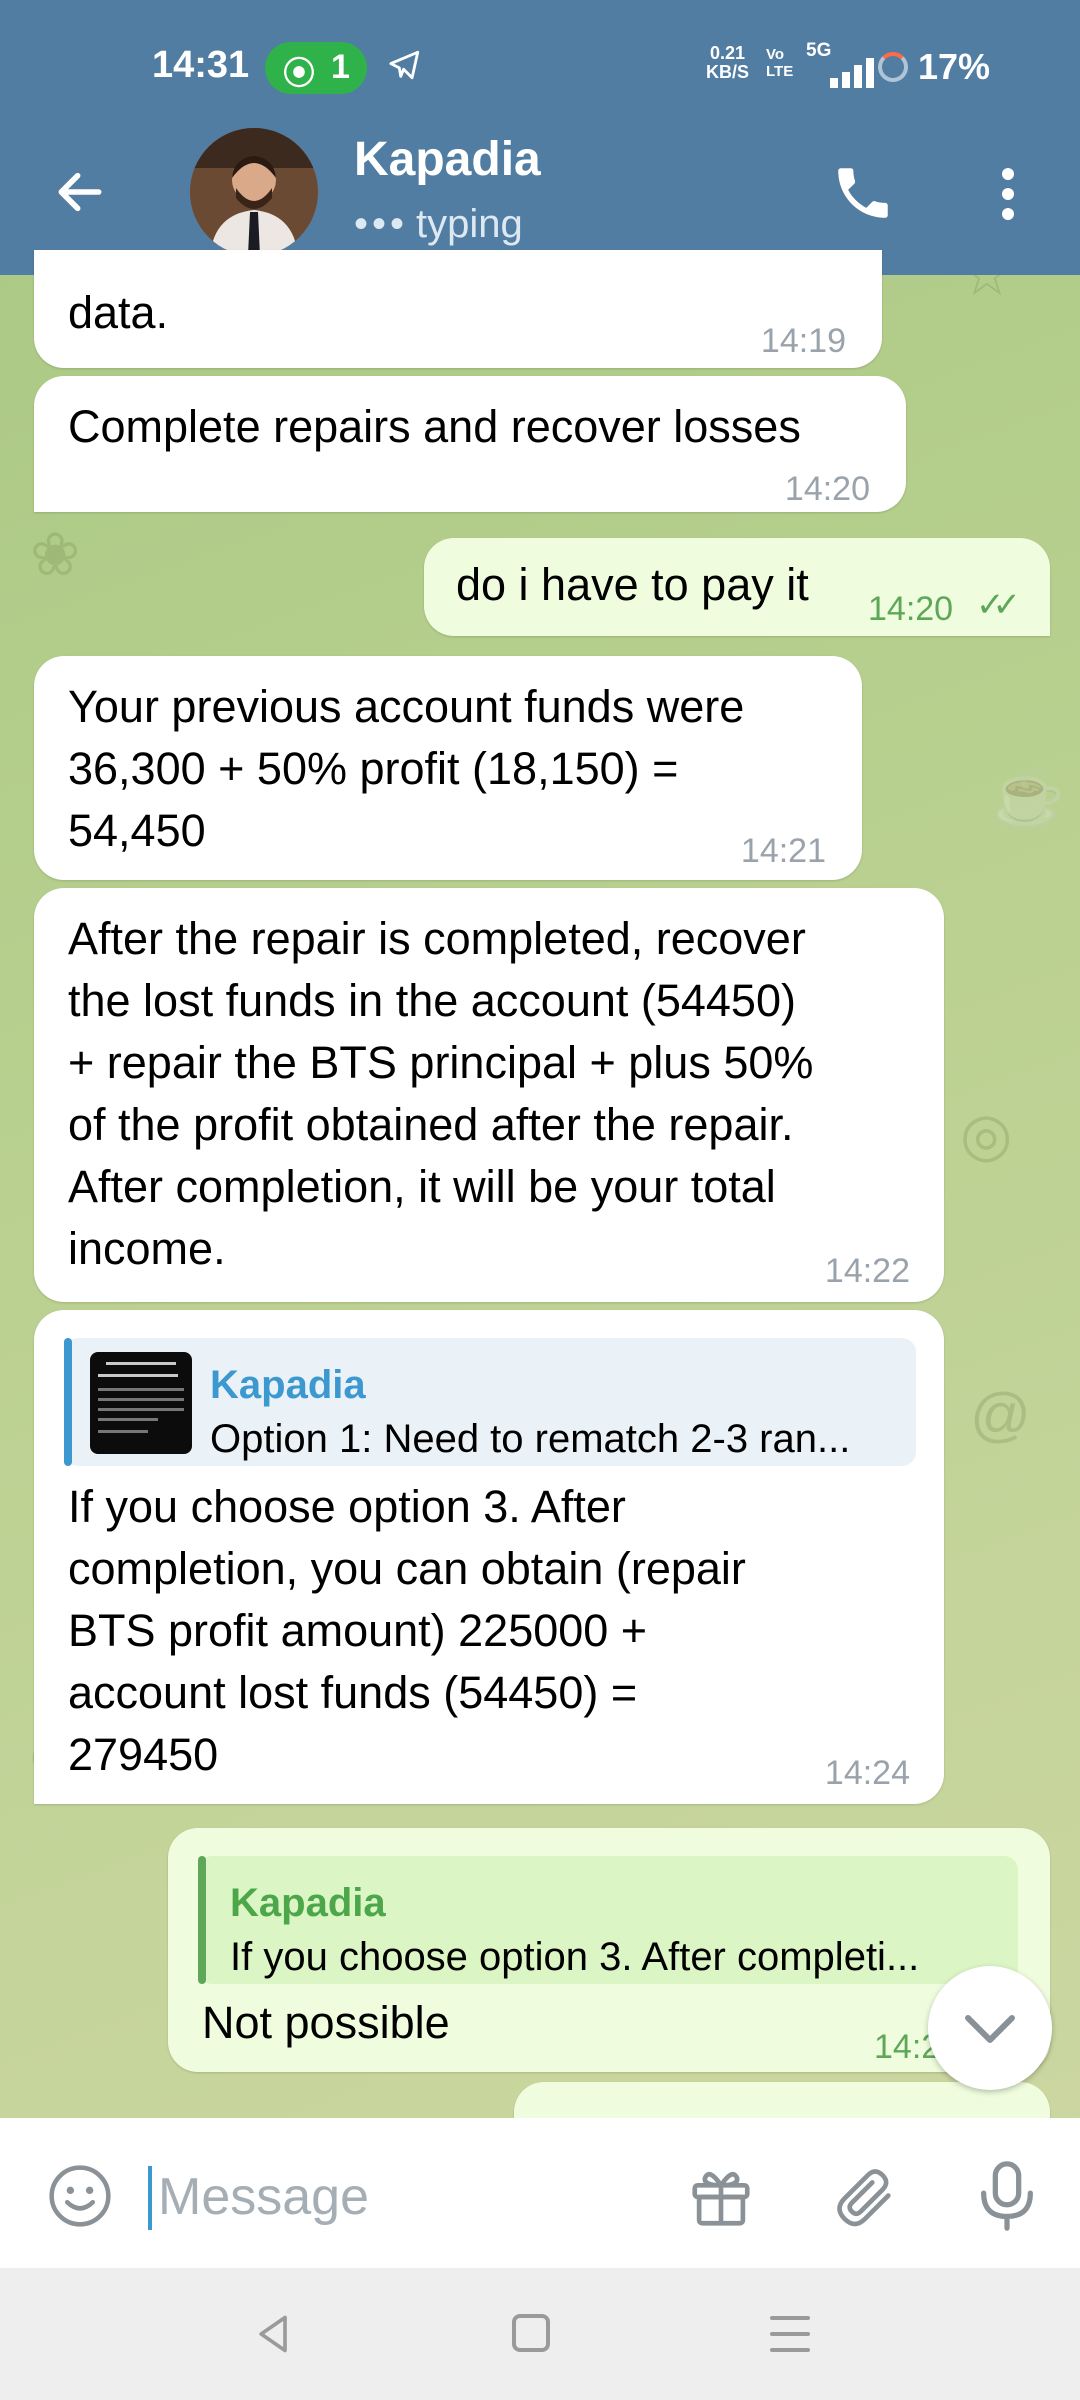  What do you see at coordinates (80, 2196) in the screenshot?
I see `emoji-icon` at bounding box center [80, 2196].